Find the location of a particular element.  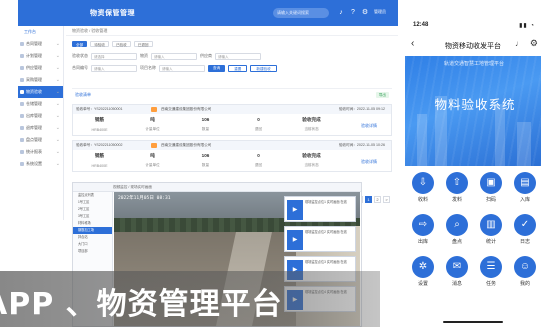

mic-icon: ♩ is located at coordinates (519, 43).